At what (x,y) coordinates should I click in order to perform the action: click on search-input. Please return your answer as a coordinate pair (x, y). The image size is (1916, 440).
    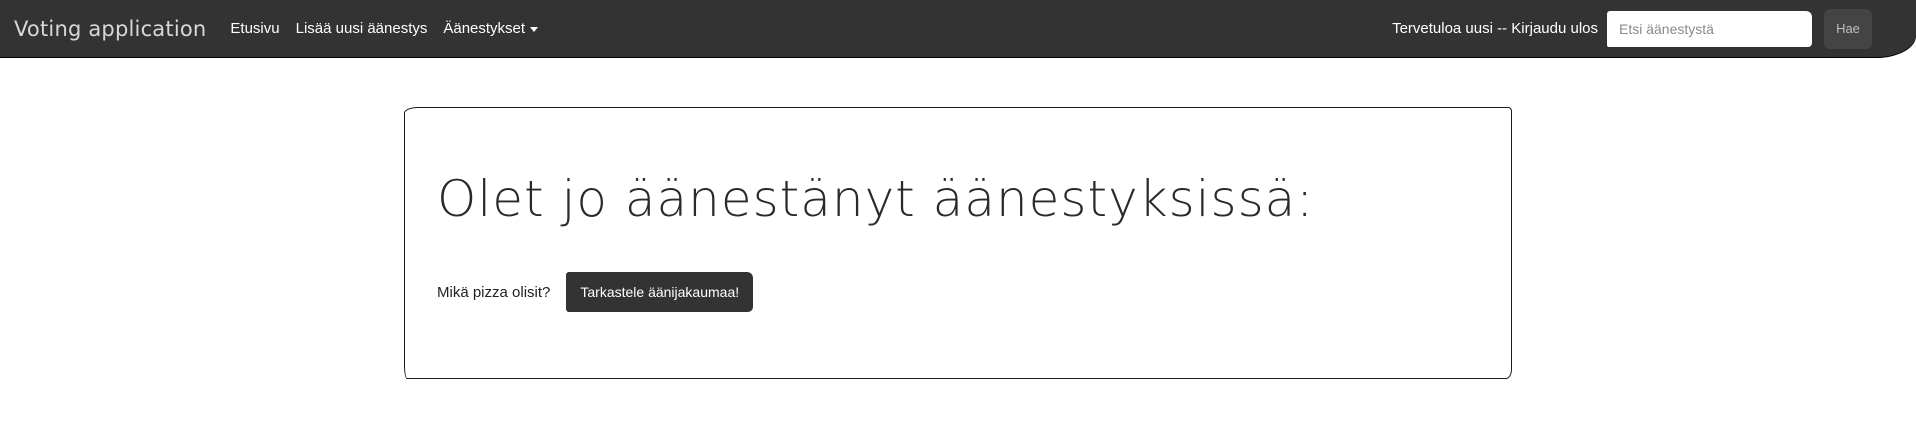
    Looking at the image, I should click on (1709, 28).